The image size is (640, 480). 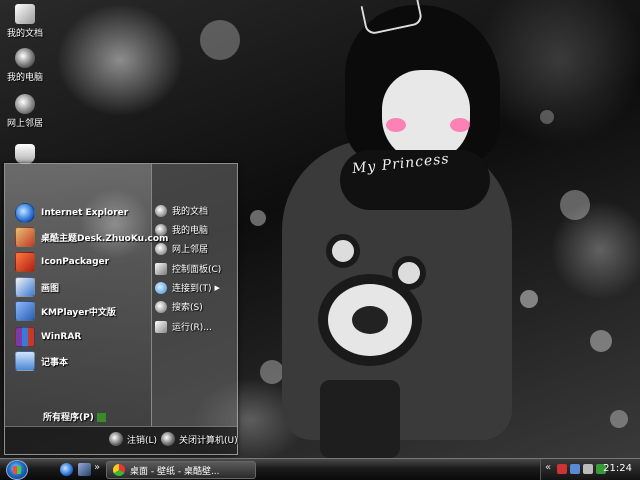 I want to click on control-panel-icon, so click(x=161, y=268).